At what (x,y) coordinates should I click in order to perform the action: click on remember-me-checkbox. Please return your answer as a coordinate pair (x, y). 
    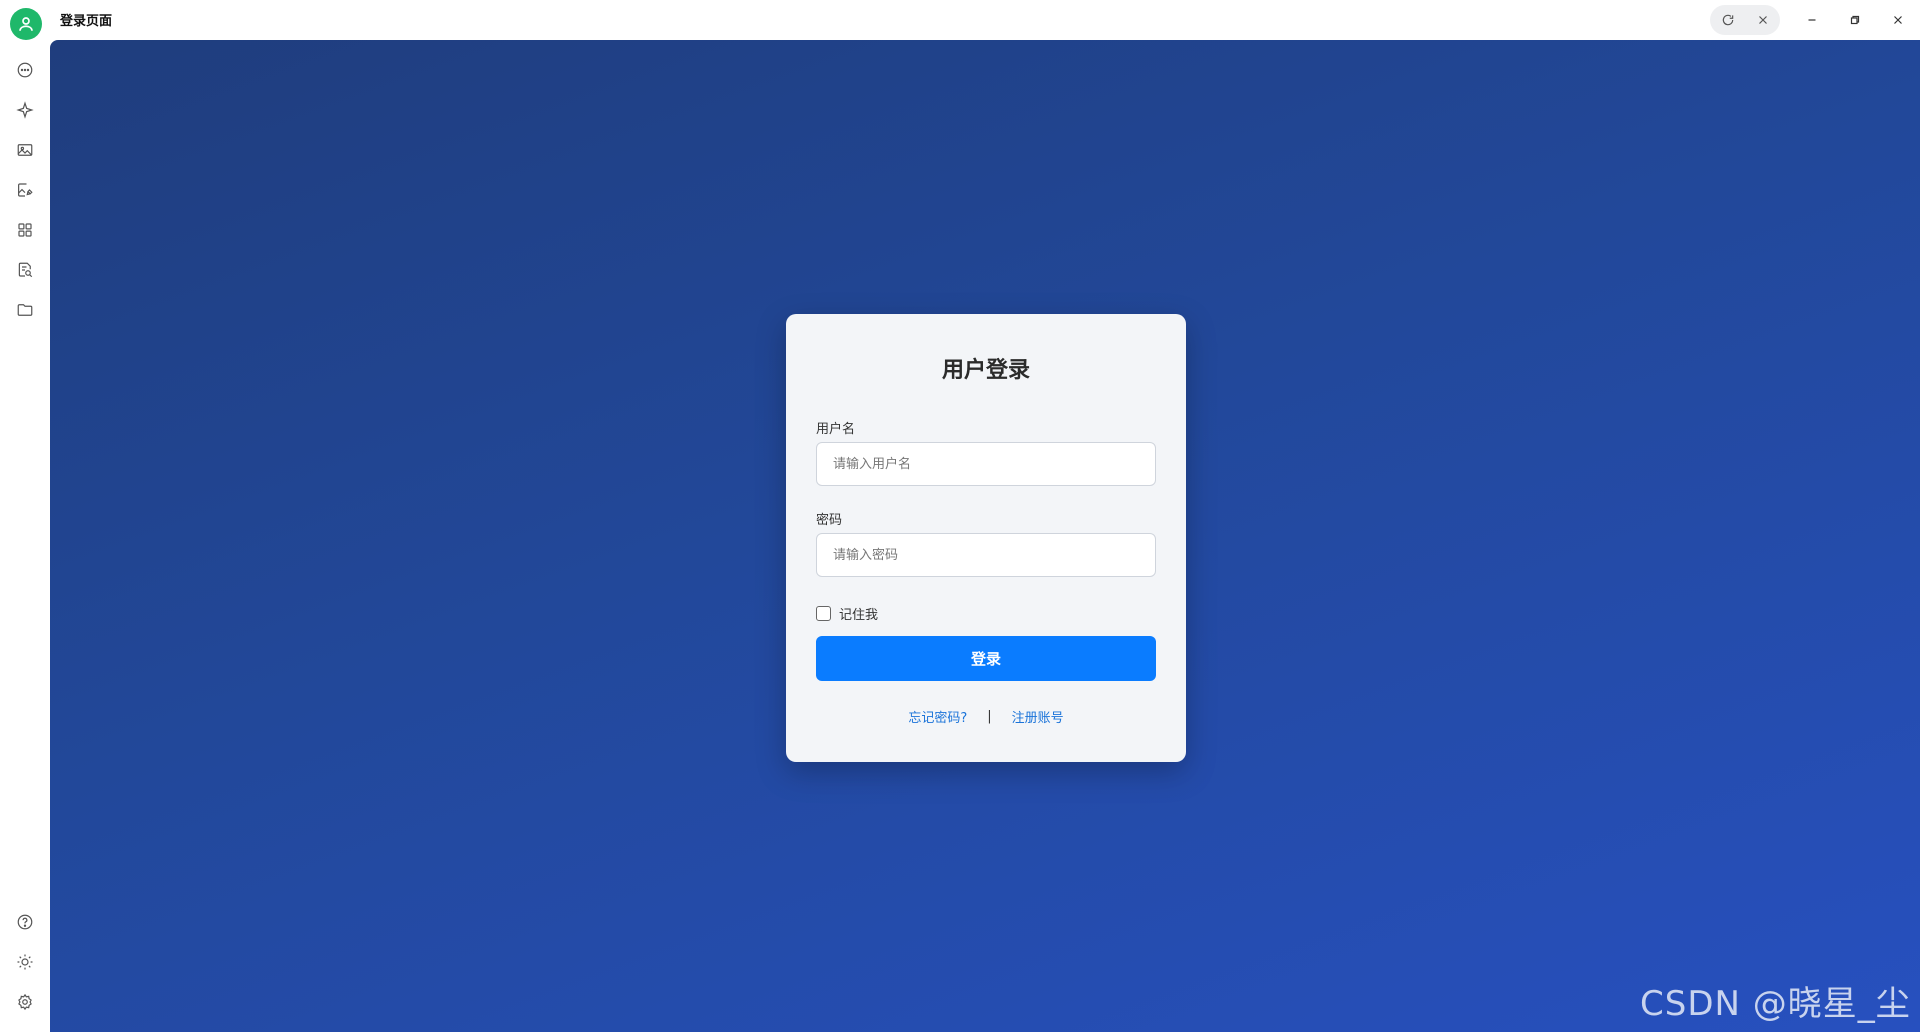
    Looking at the image, I should click on (823, 613).